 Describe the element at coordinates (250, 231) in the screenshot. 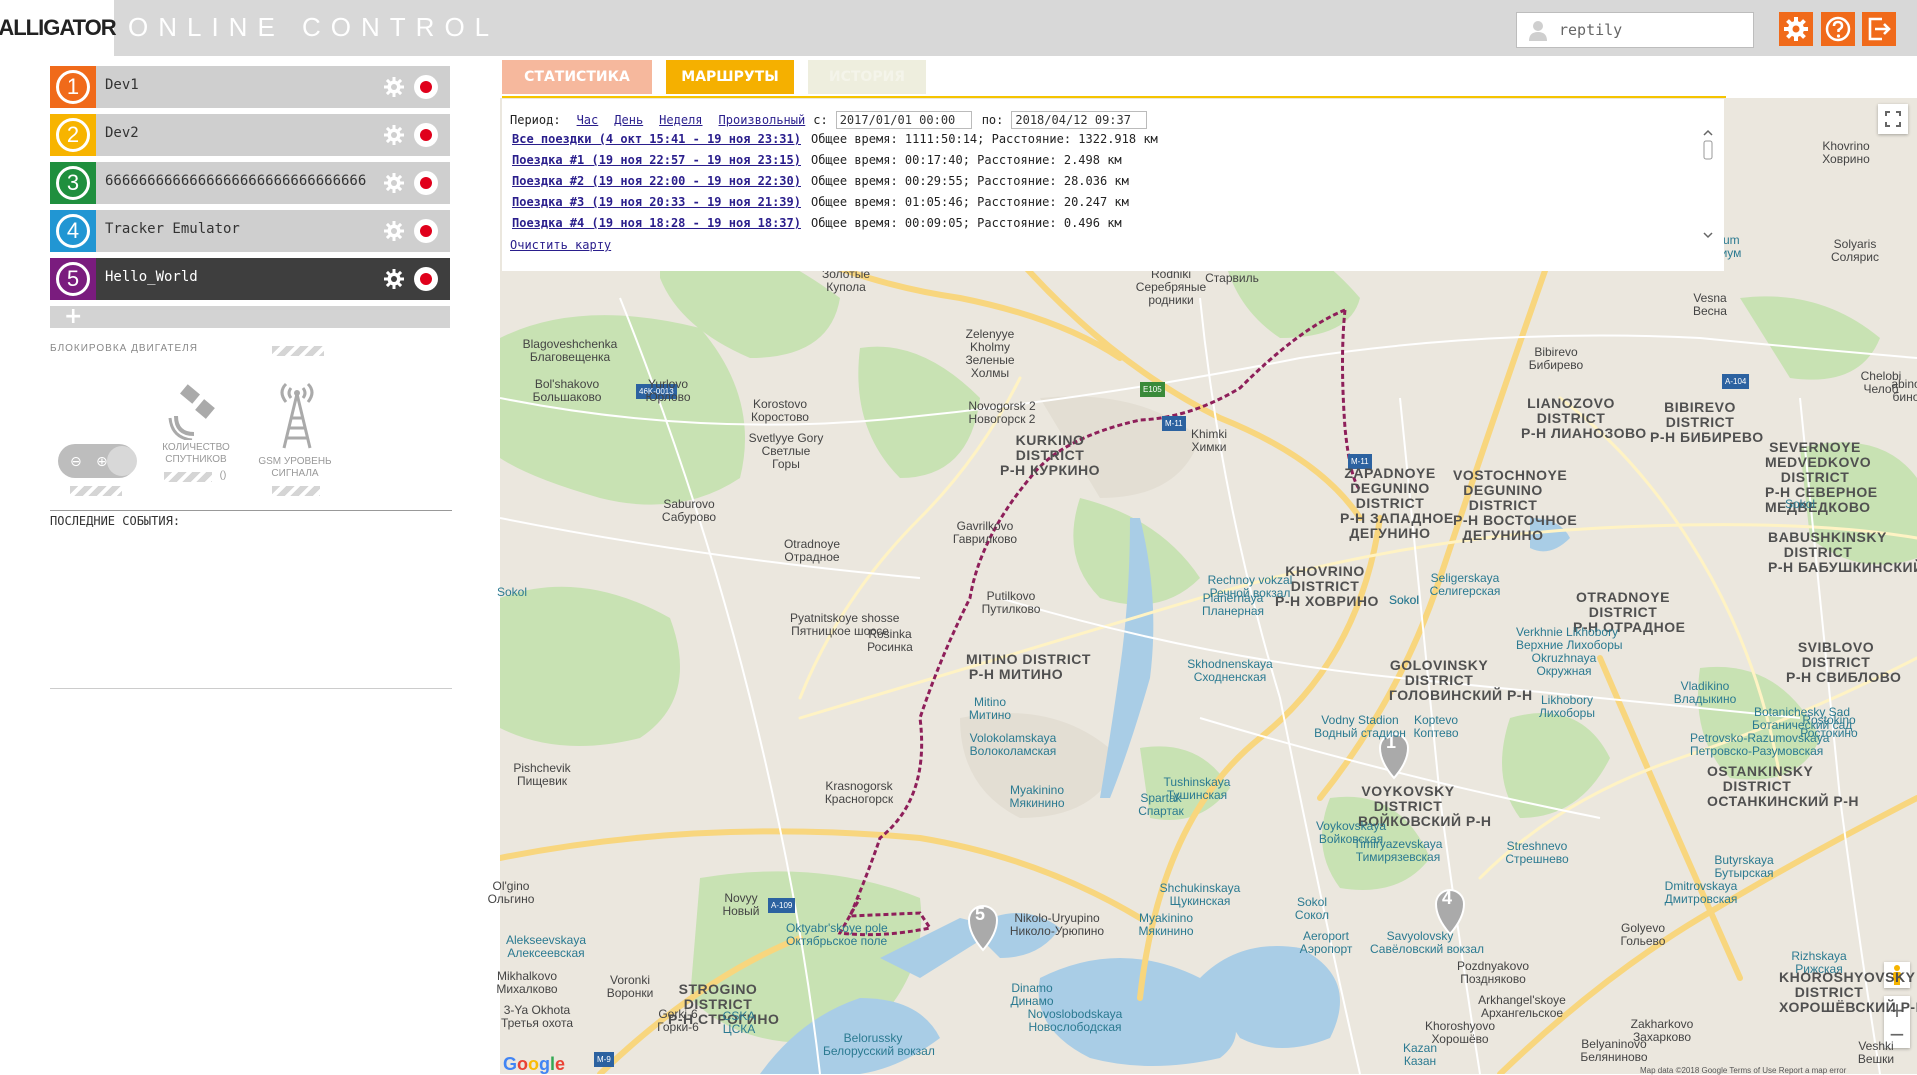

I see `device-item: 4 Tracker Emulator` at that location.